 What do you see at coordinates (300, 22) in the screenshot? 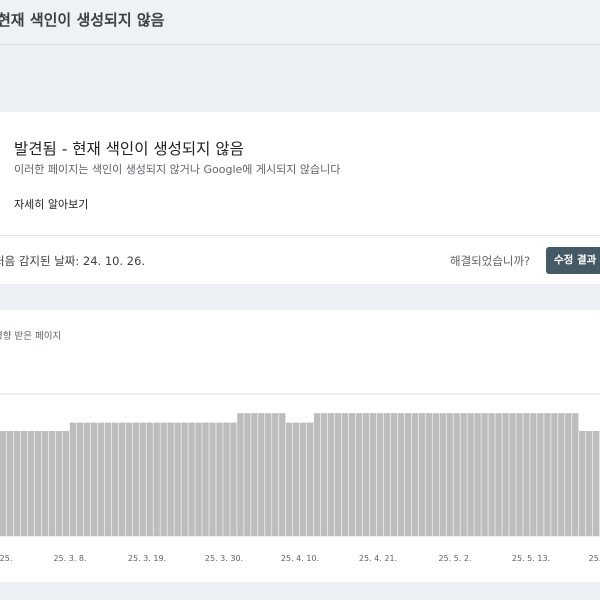
I see `page-header: 현재 색인이 생성되지 않음` at bounding box center [300, 22].